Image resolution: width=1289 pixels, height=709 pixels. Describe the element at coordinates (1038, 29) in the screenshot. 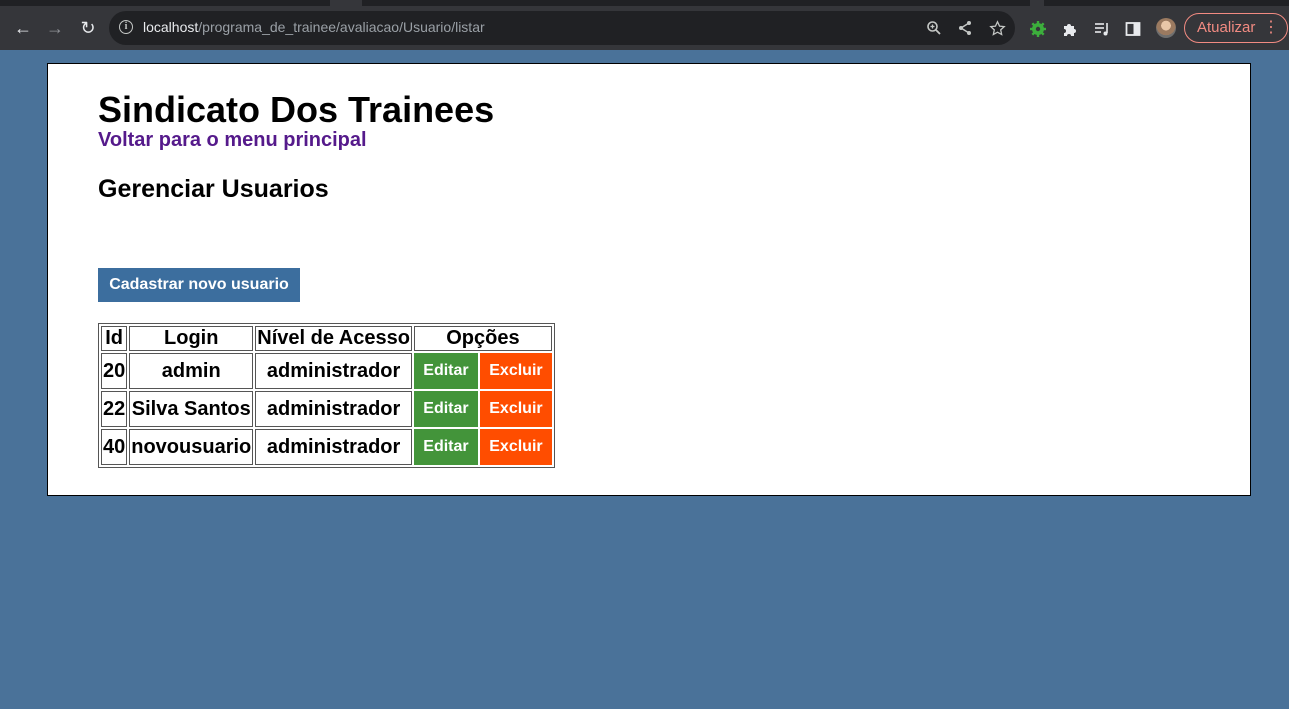

I see `extension-gear-icon` at that location.